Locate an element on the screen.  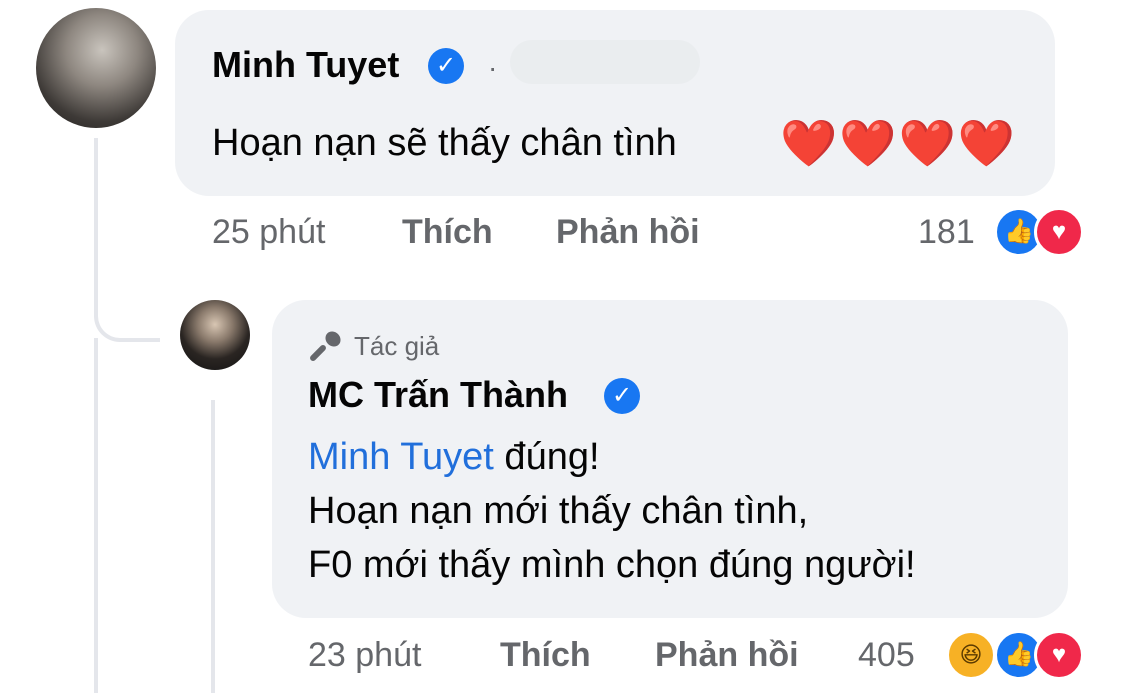
thread-line is located at coordinates (96, 515).